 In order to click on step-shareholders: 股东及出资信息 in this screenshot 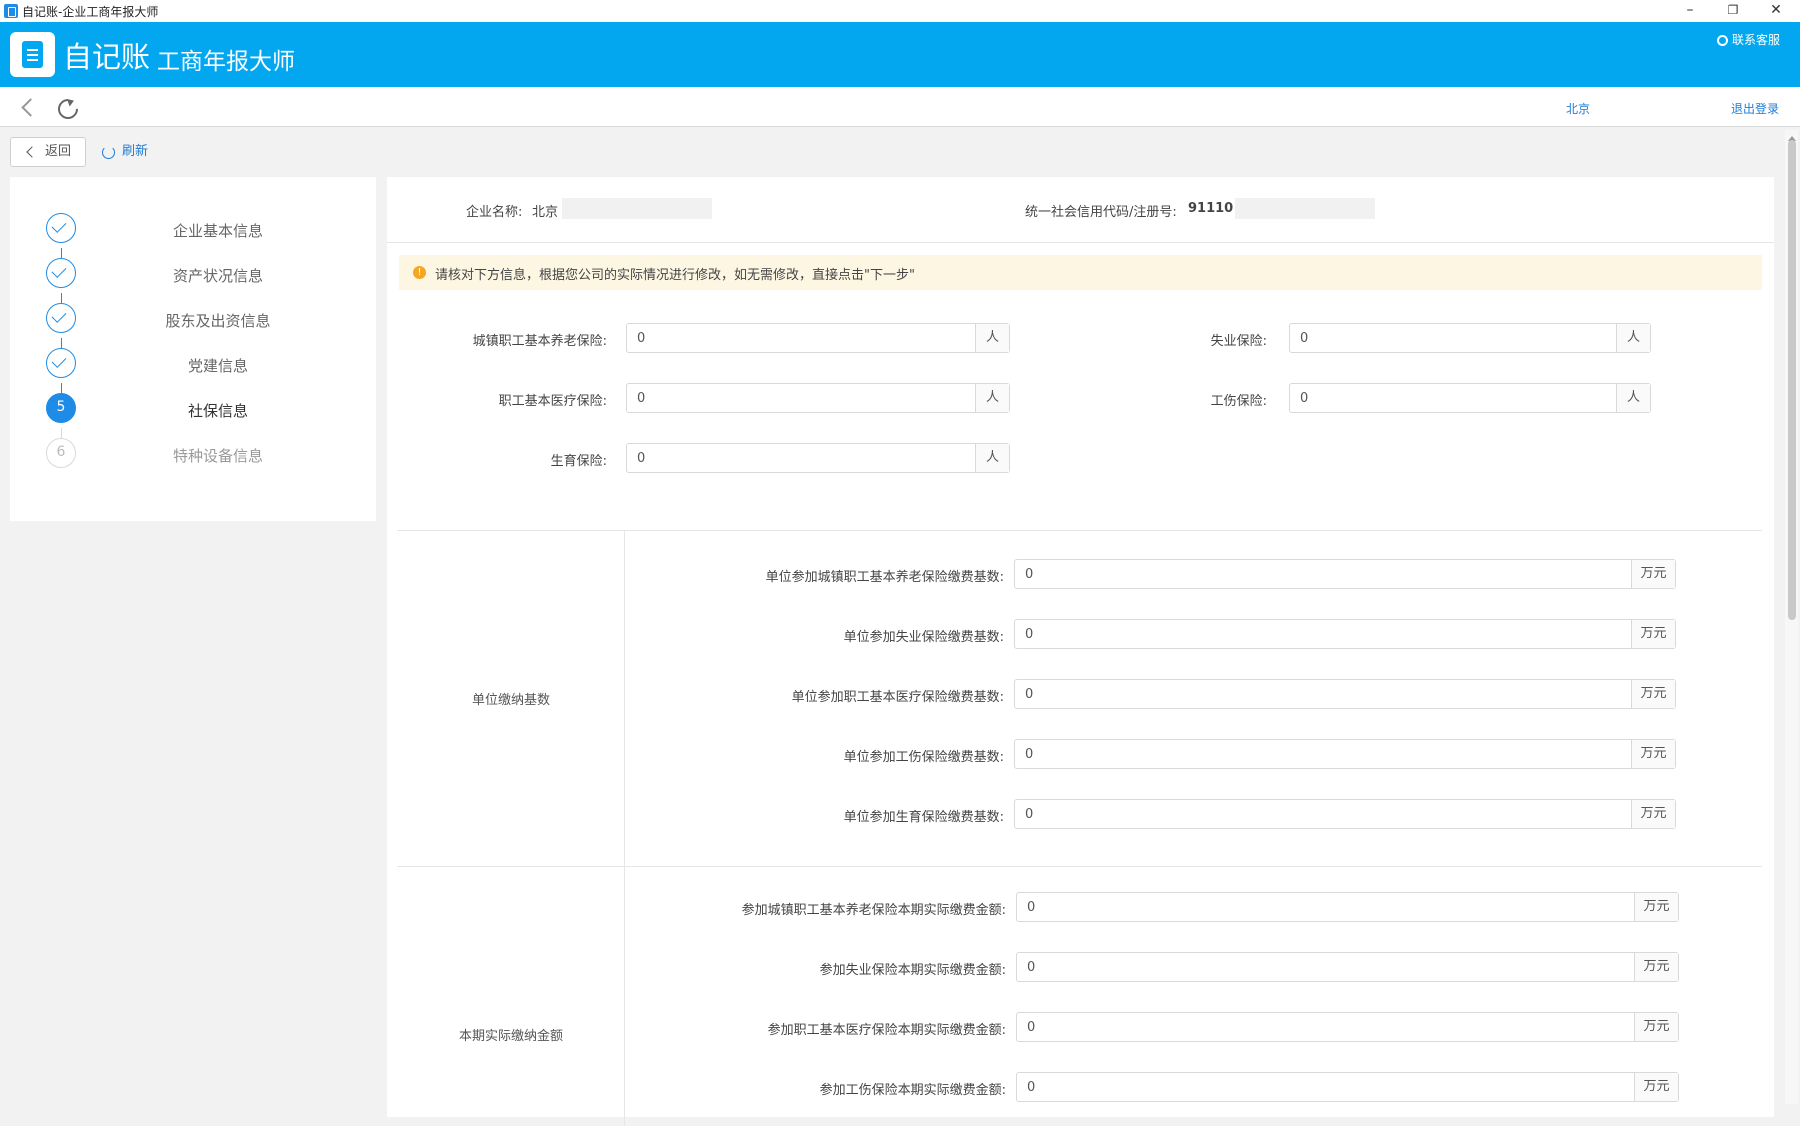, I will do `click(193, 318)`.